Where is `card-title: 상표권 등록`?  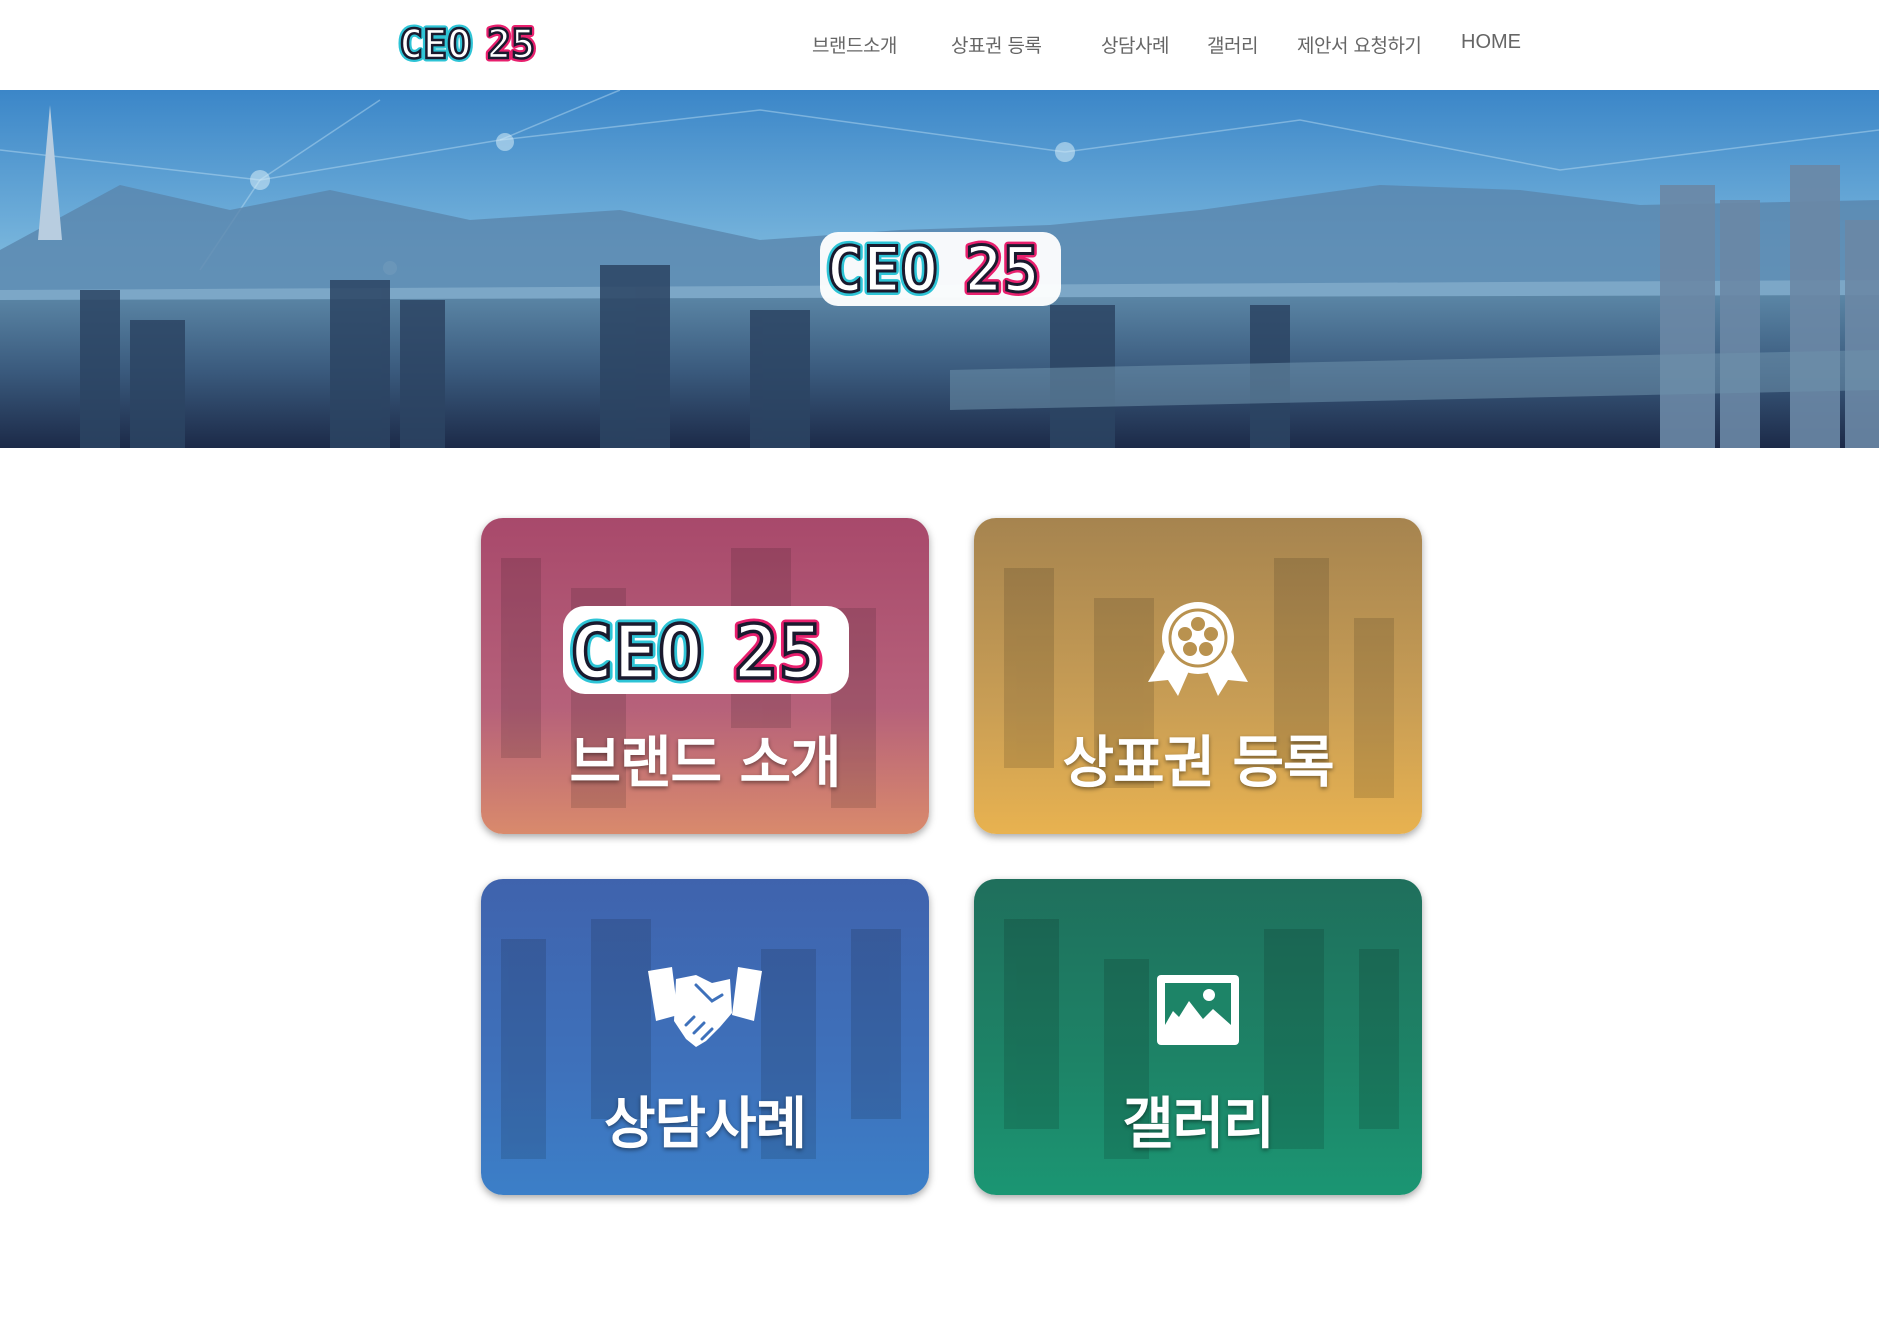 card-title: 상표권 등록 is located at coordinates (1198, 763).